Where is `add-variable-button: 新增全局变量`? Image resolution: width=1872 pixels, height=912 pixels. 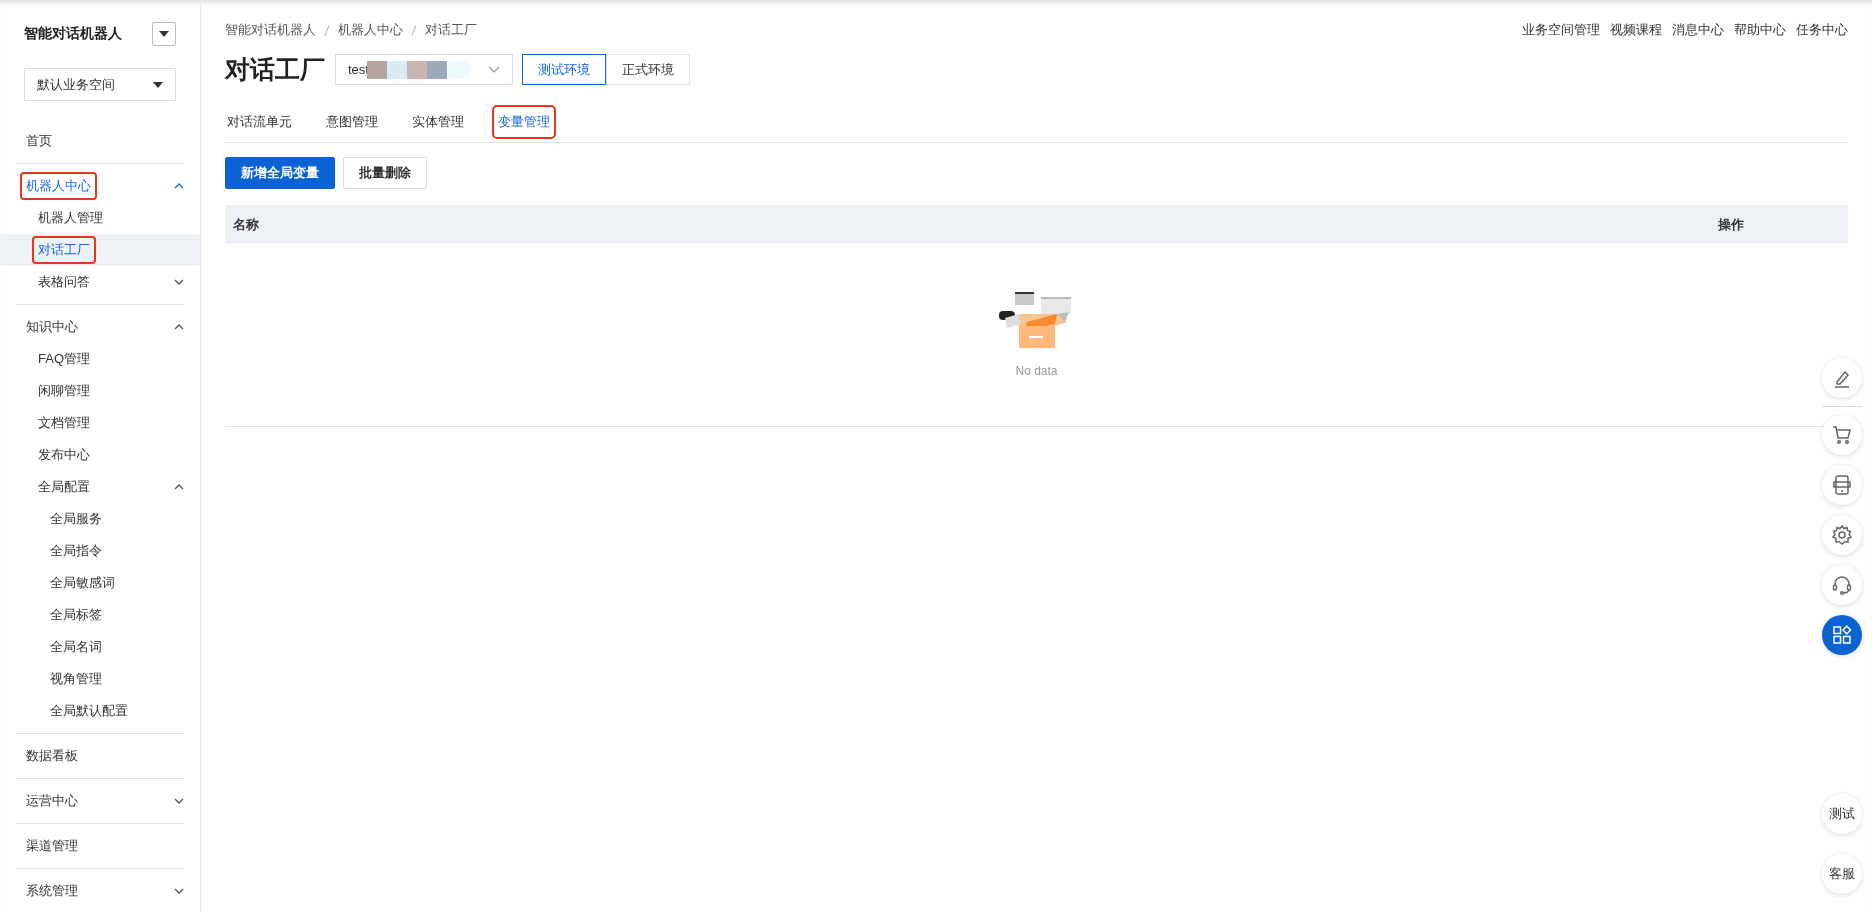
add-variable-button: 新增全局变量 is located at coordinates (280, 173).